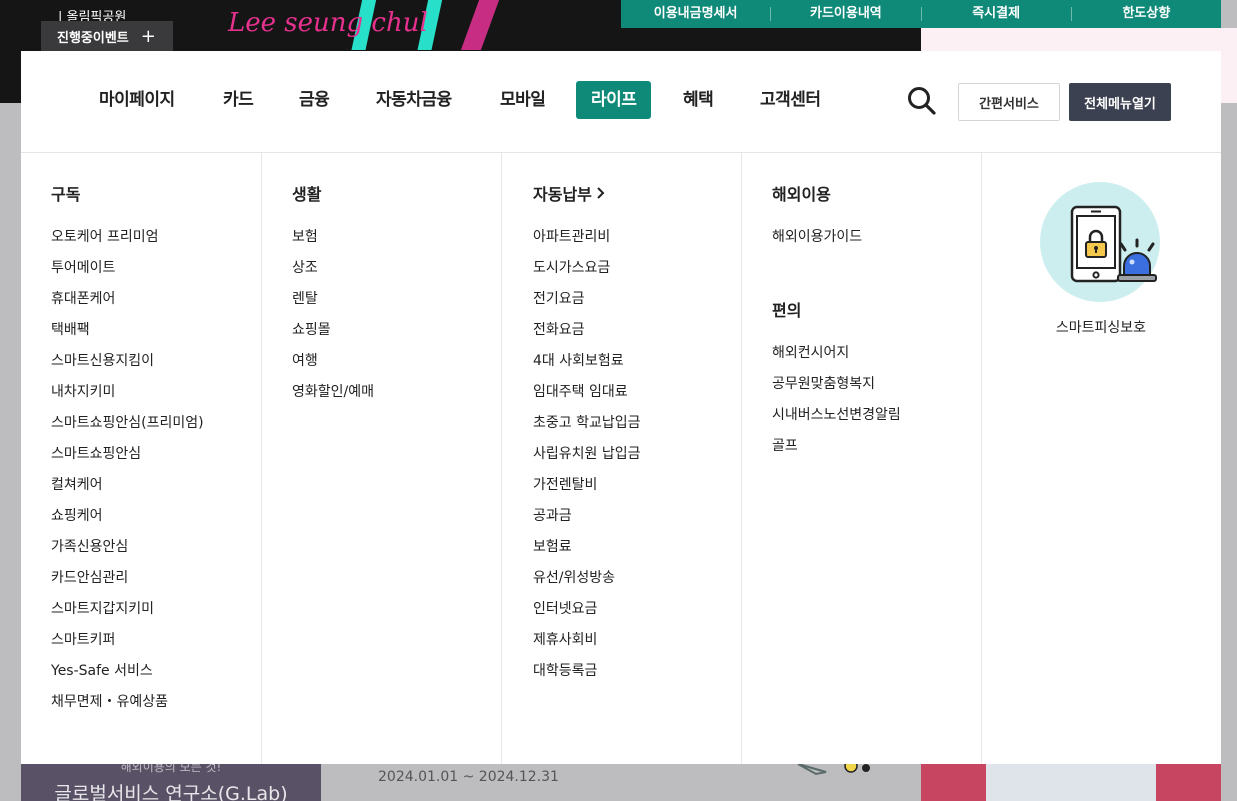 The height and width of the screenshot is (801, 1237). I want to click on smart-phishing-promo, so click(1100, 242).